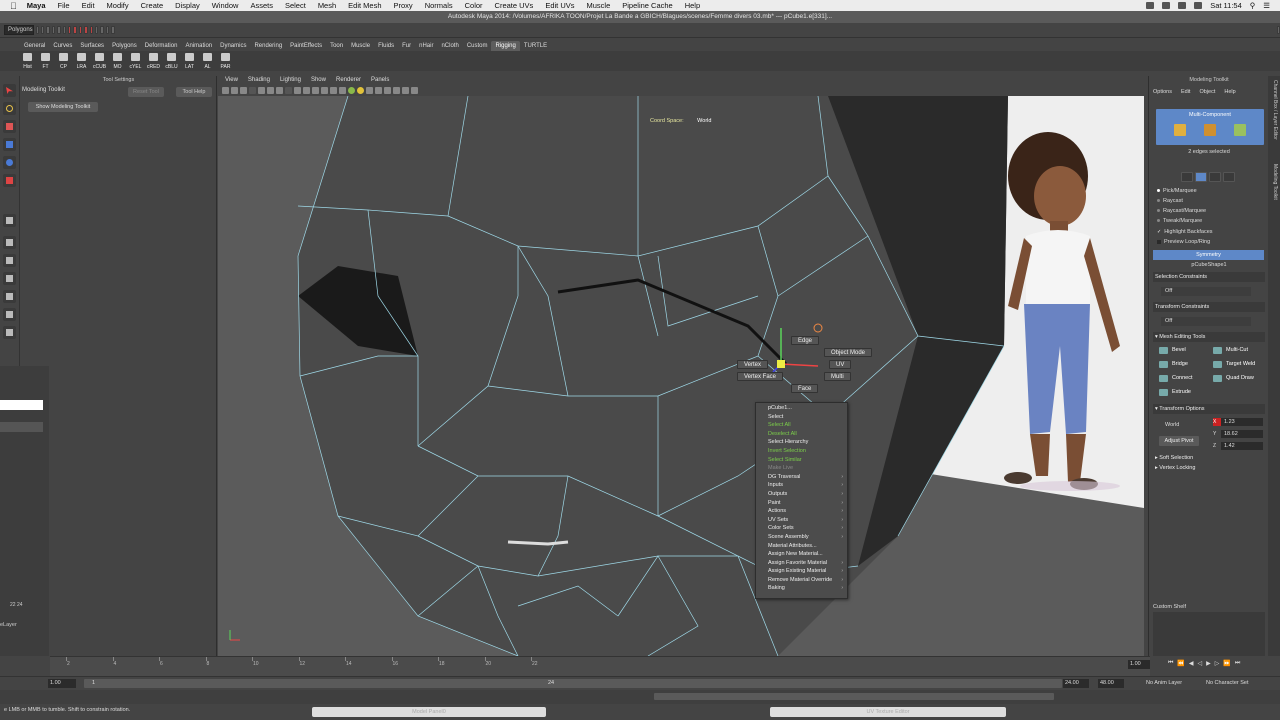 The image size is (1280, 720). Describe the element at coordinates (9, 126) in the screenshot. I see `paint-select-icon` at that location.